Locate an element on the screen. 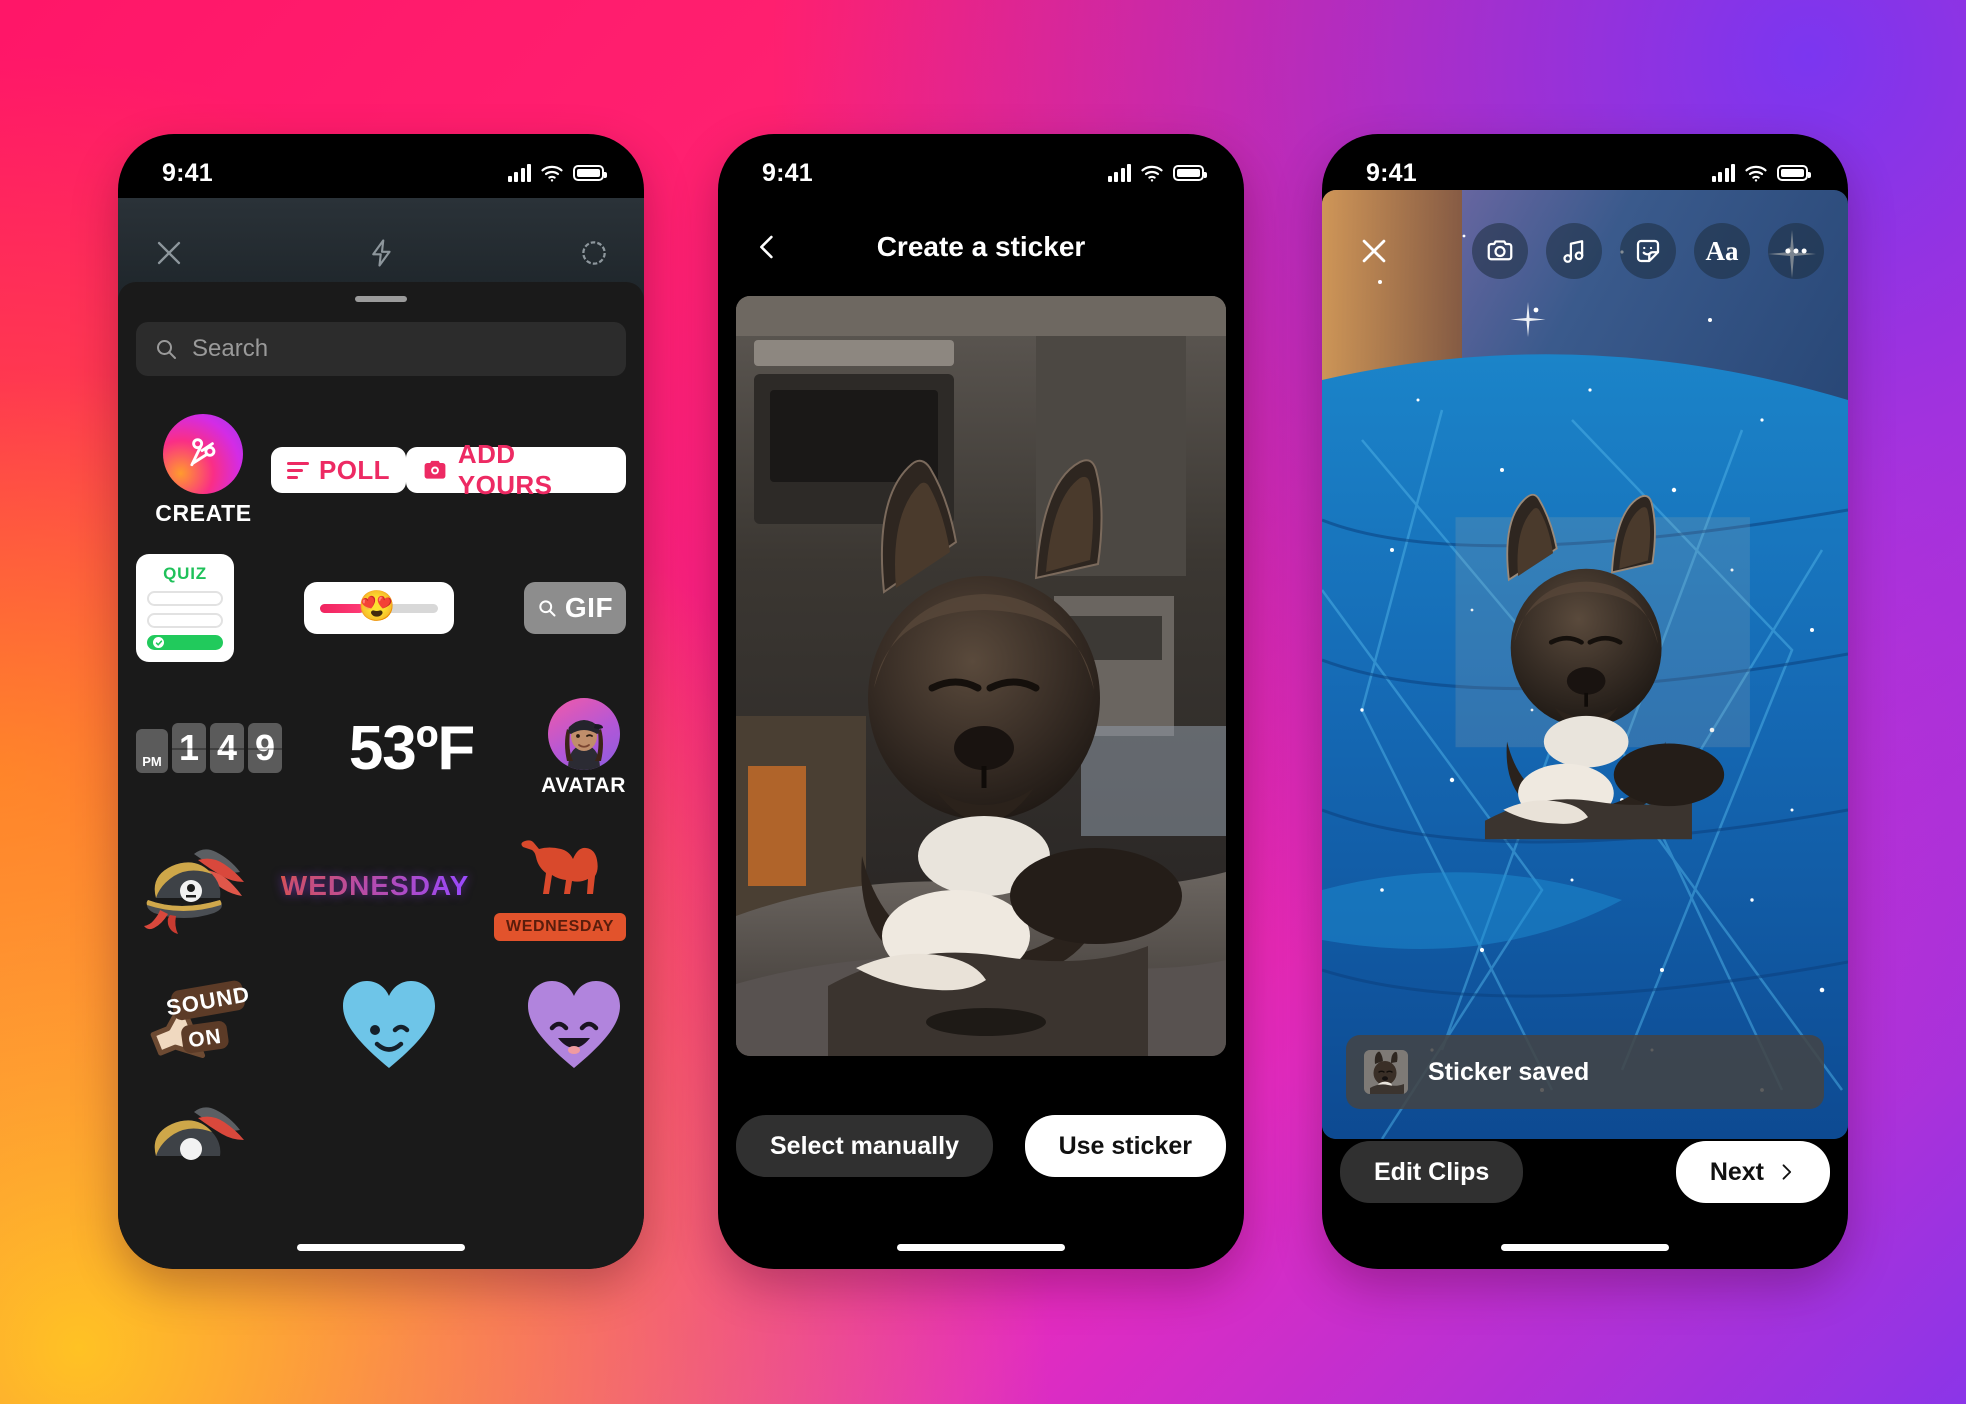 The width and height of the screenshot is (1966, 1404). sticker-avatar: AVATAR is located at coordinates (583, 748).